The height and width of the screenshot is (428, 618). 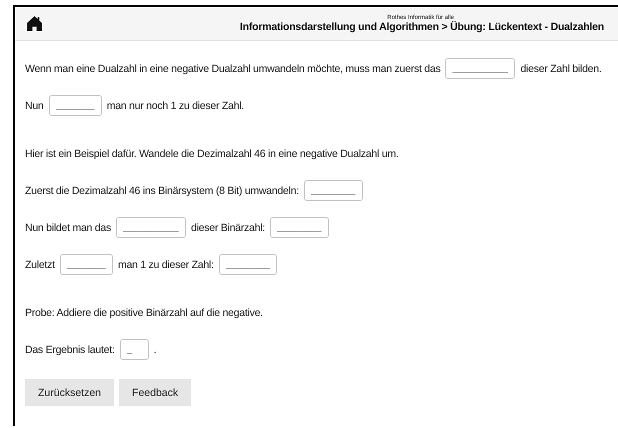 What do you see at coordinates (166, 264) in the screenshot?
I see `sentence-text: man 1 zu dieser Zahl:` at bounding box center [166, 264].